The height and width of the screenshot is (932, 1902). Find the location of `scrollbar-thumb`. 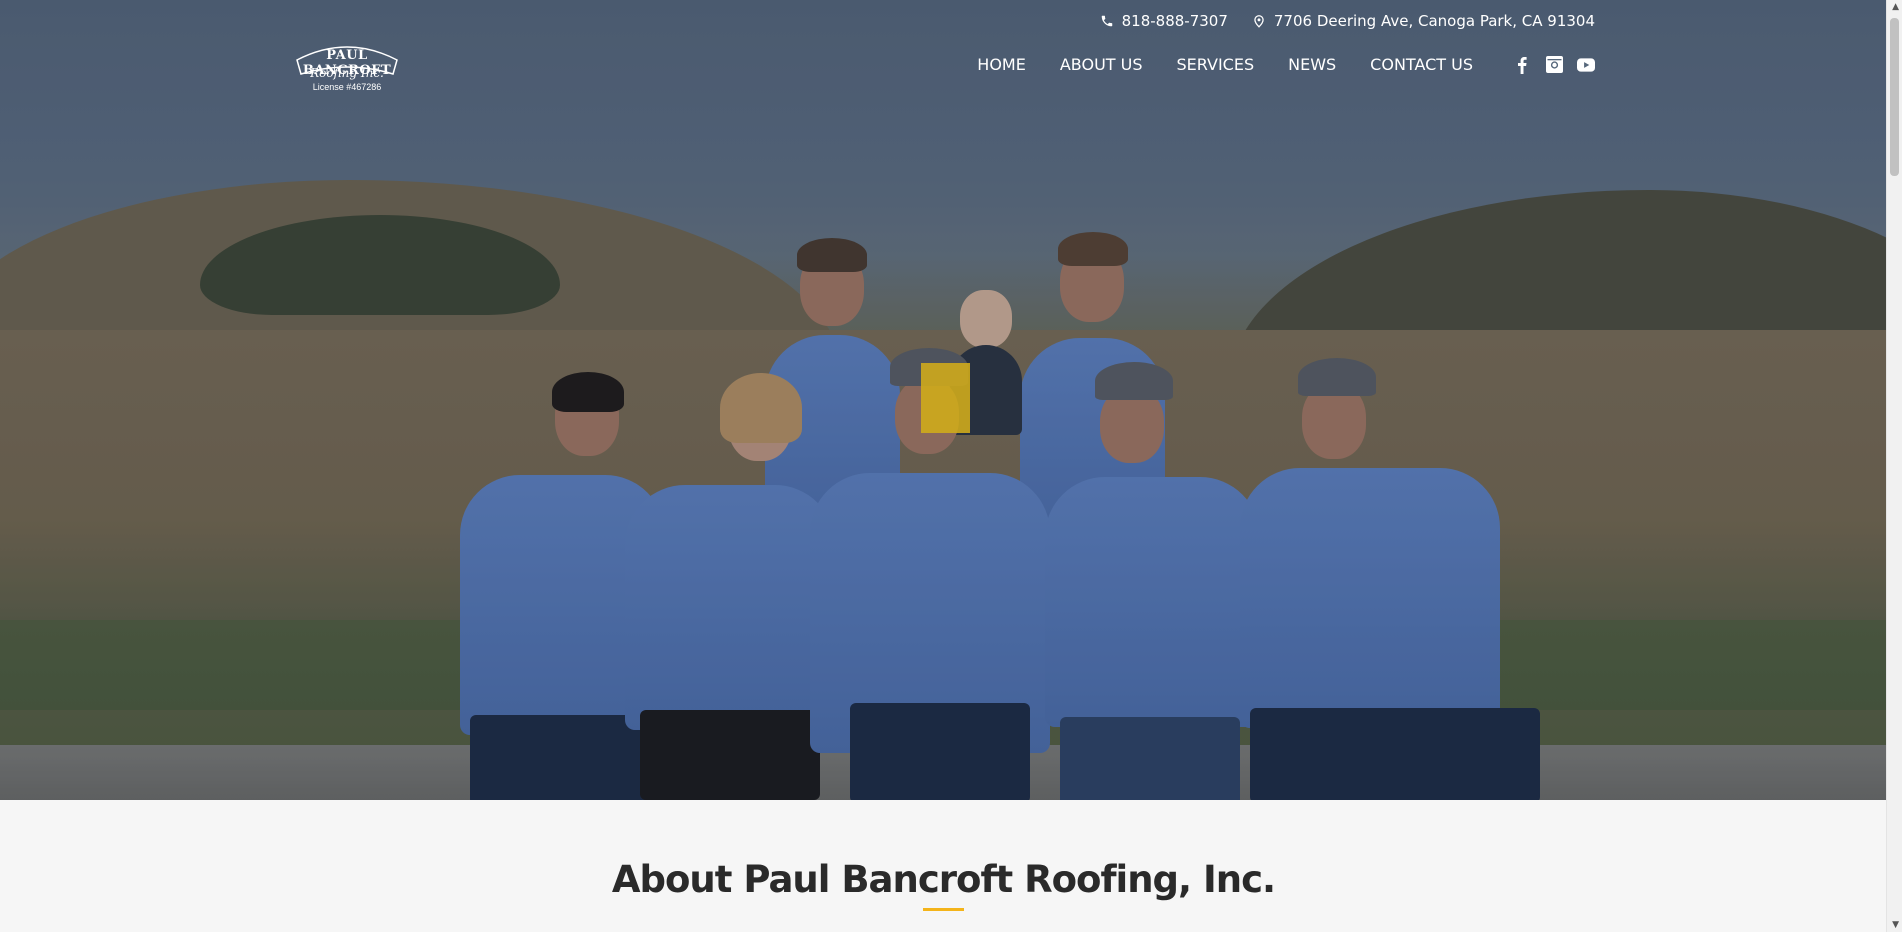

scrollbar-thumb is located at coordinates (1894, 97).